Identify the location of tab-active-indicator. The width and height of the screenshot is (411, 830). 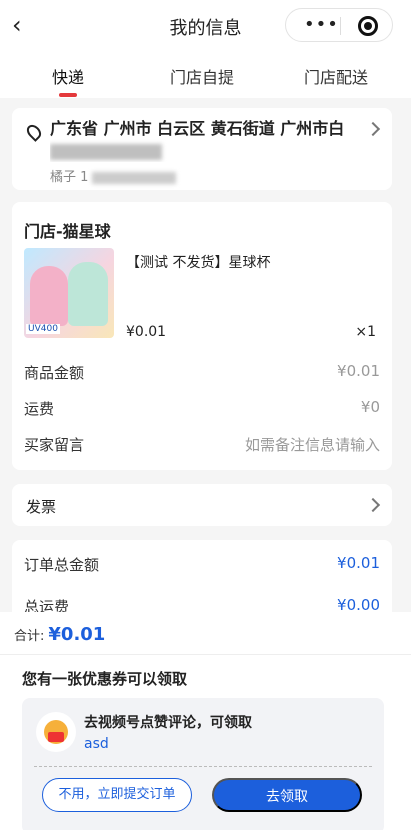
(68, 95).